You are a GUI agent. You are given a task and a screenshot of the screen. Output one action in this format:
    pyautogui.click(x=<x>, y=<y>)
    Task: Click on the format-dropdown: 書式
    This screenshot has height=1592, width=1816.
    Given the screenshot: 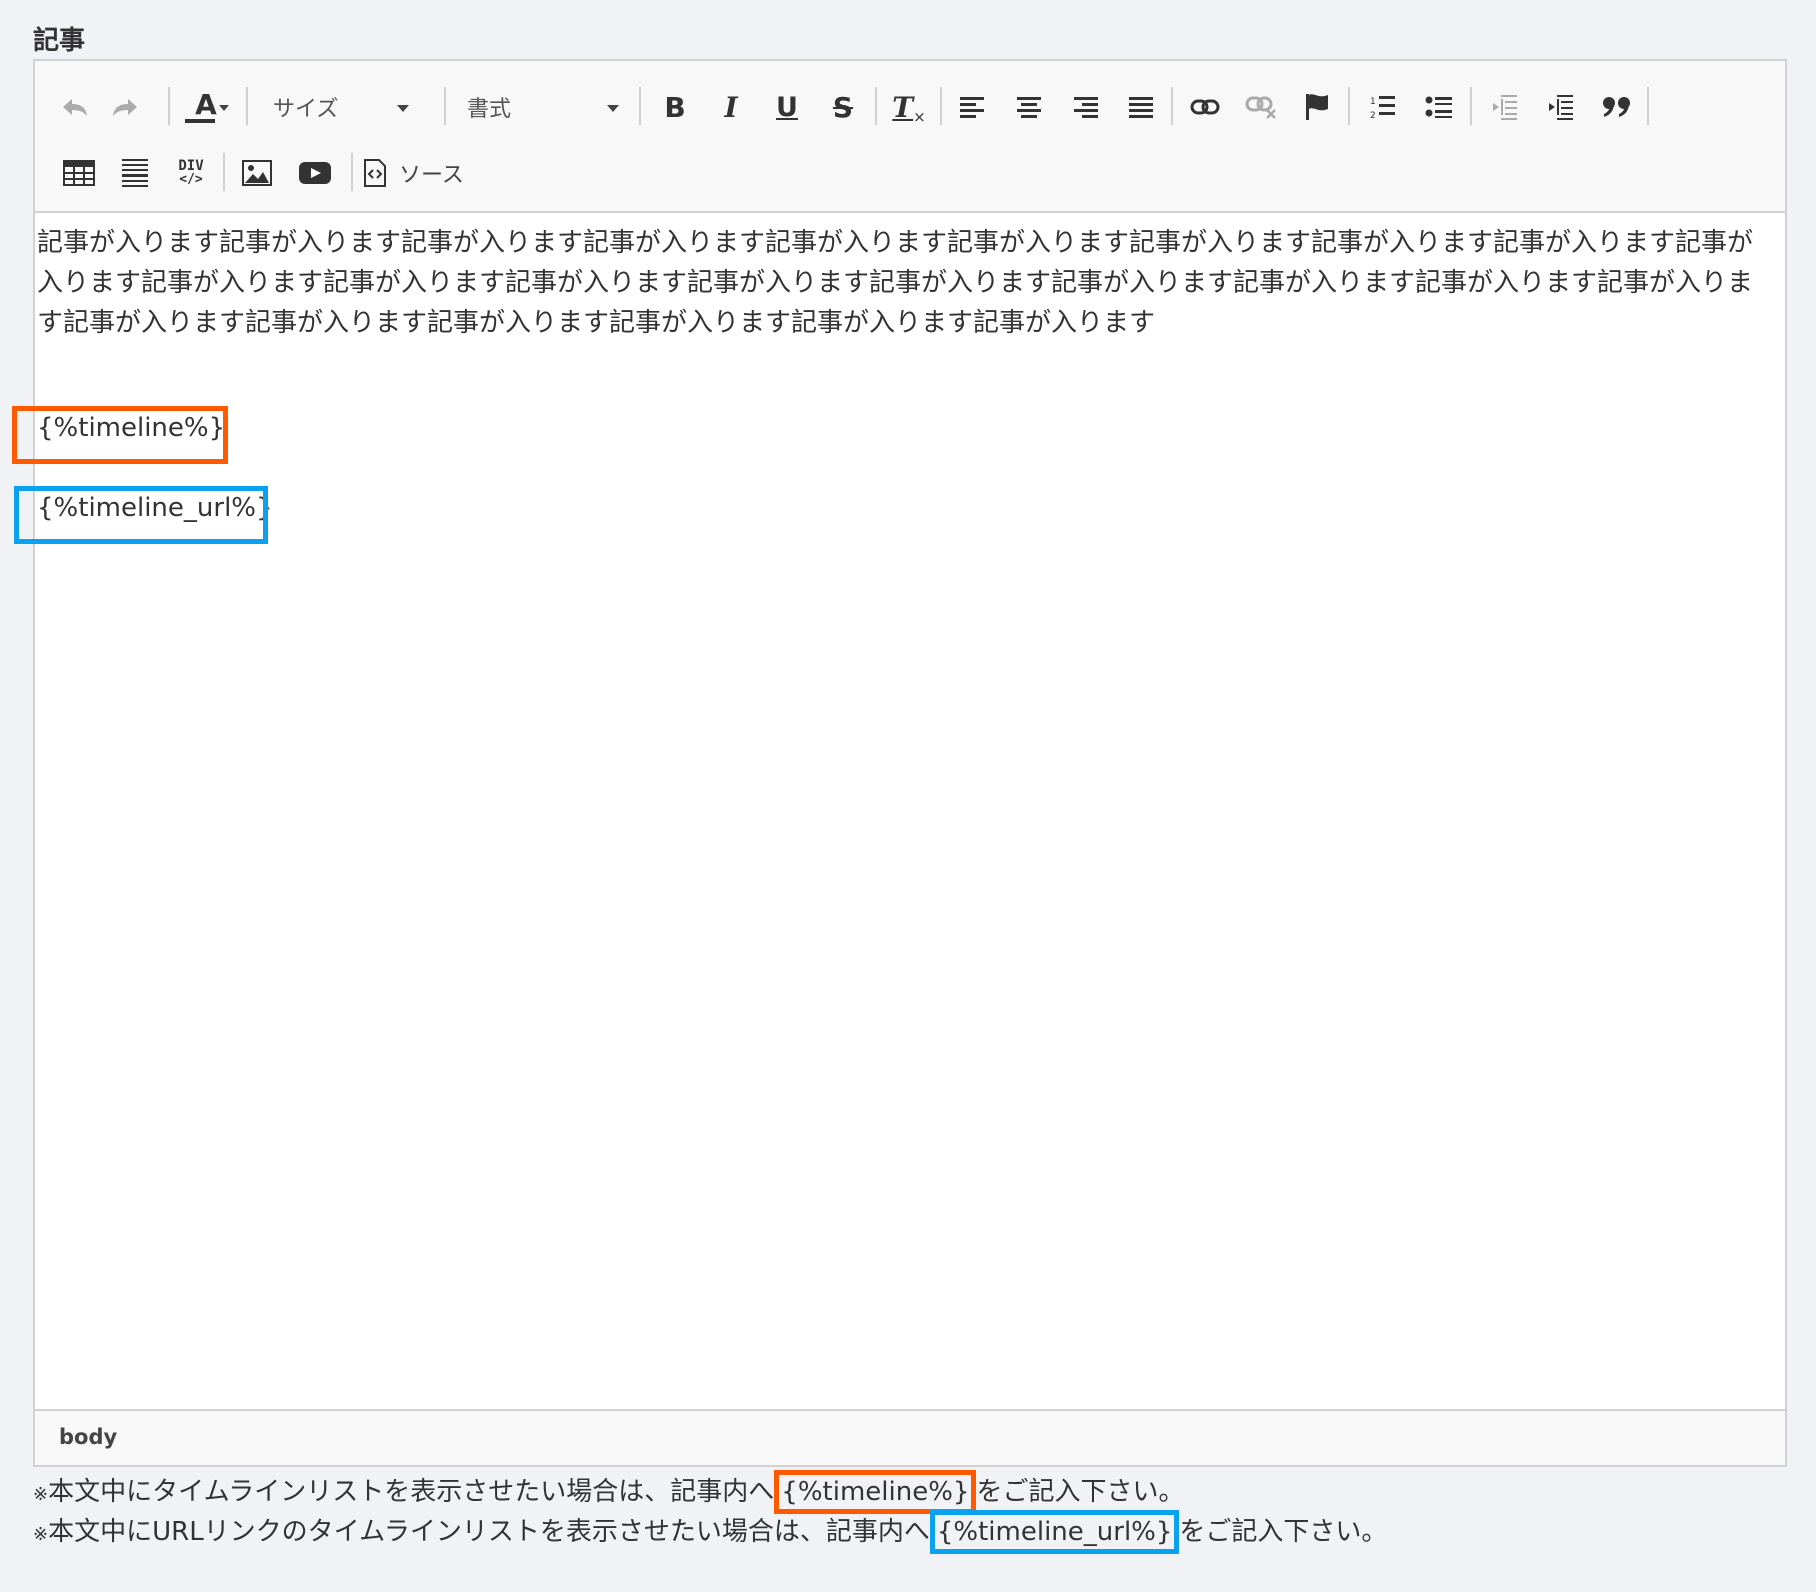 What is the action you would take?
    pyautogui.click(x=543, y=107)
    